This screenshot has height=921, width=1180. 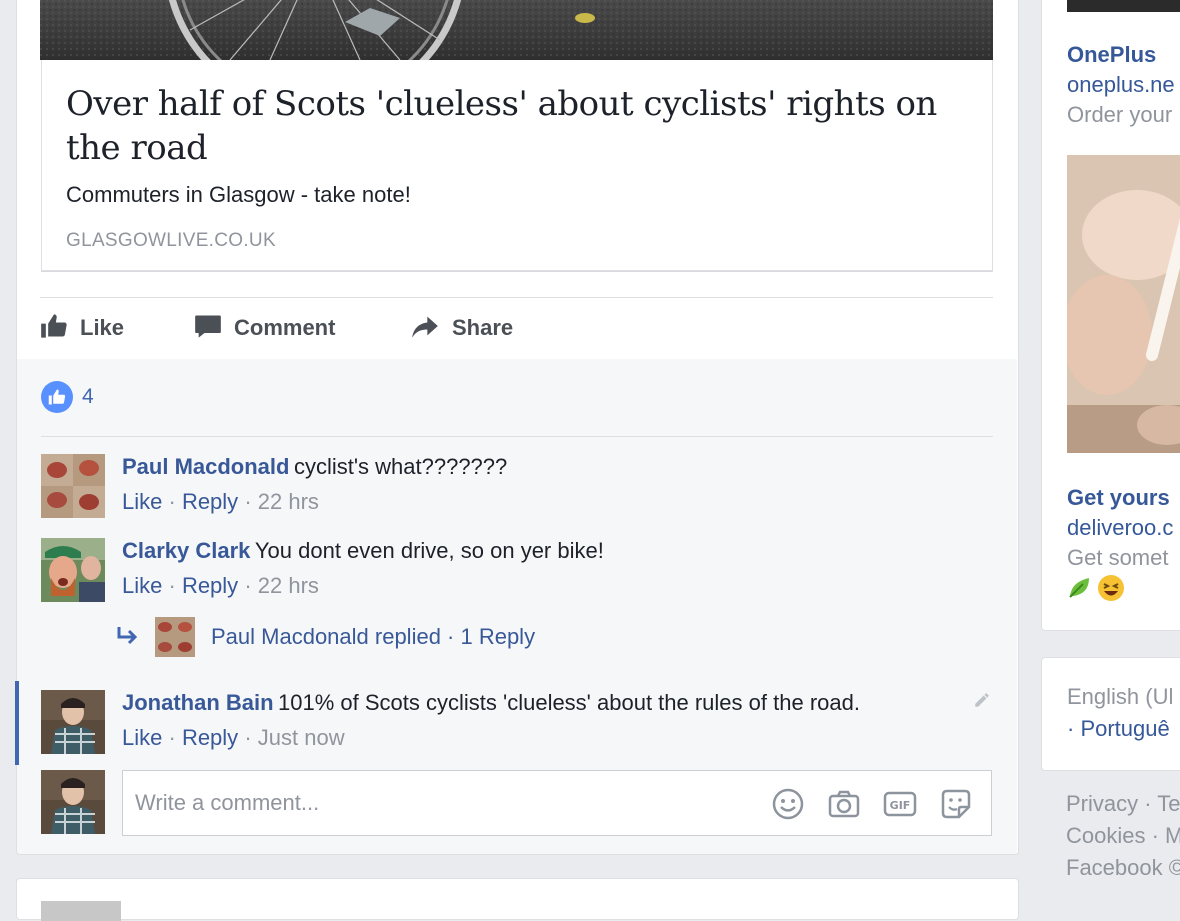 What do you see at coordinates (1120, 528) in the screenshot?
I see `ad-url: deliveroo.c` at bounding box center [1120, 528].